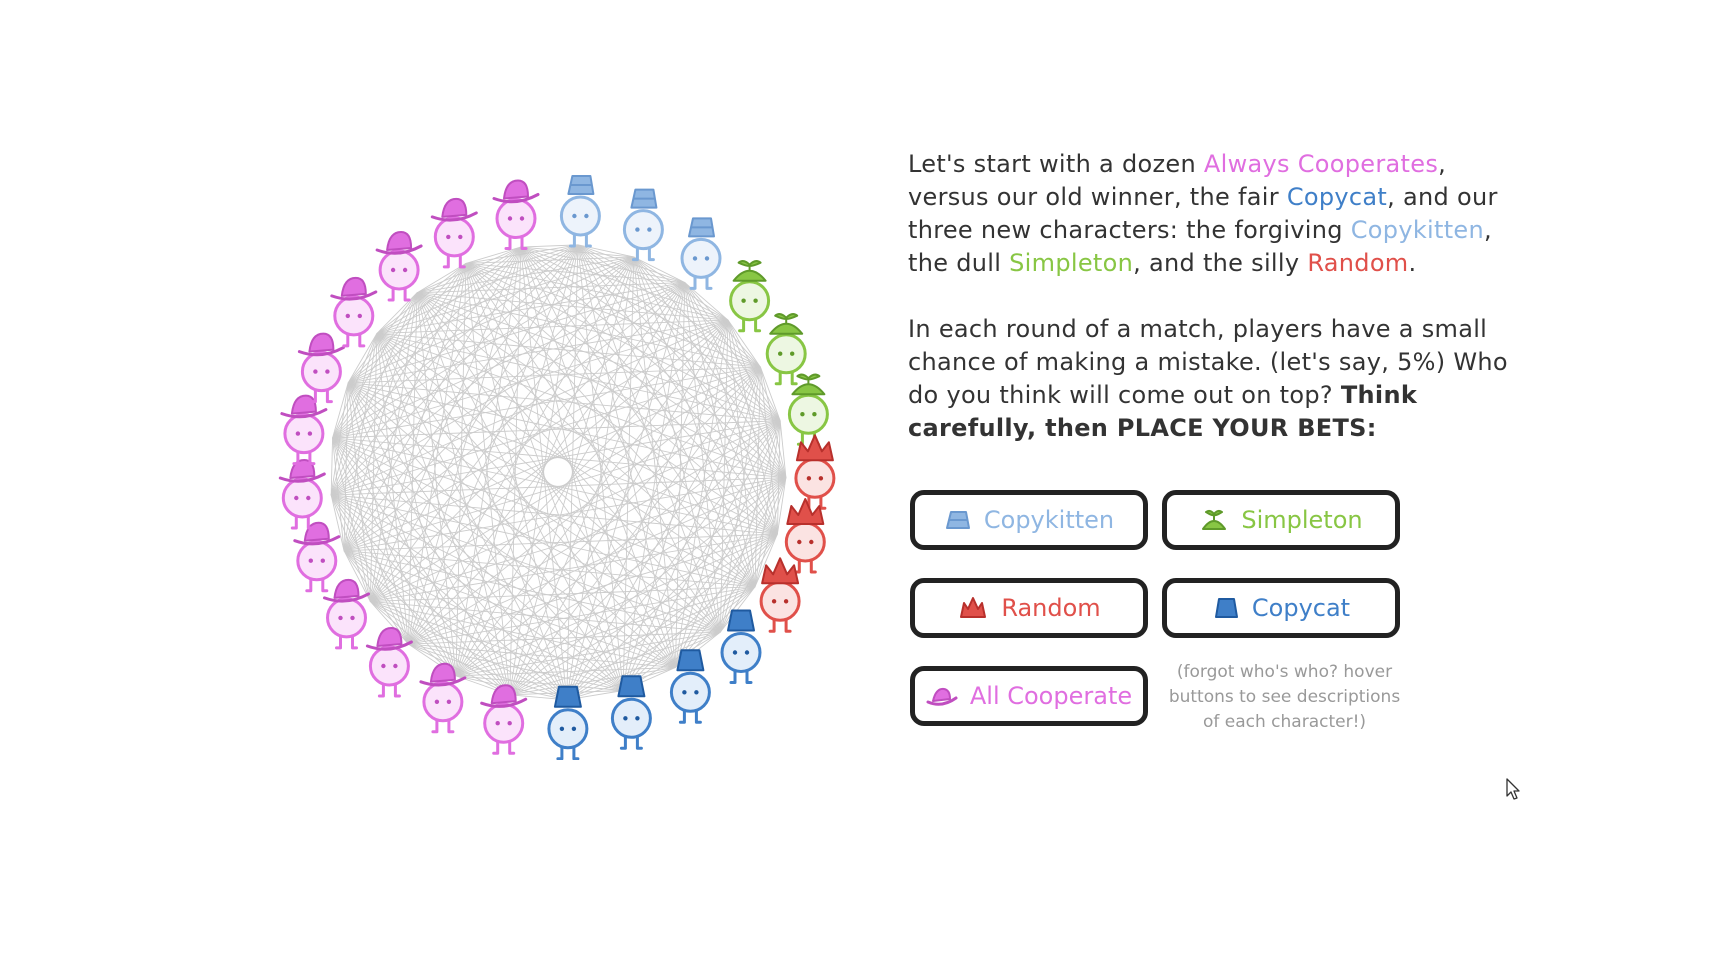  Describe the element at coordinates (1071, 263) in the screenshot. I see `simpleton-name: Simpleton` at that location.